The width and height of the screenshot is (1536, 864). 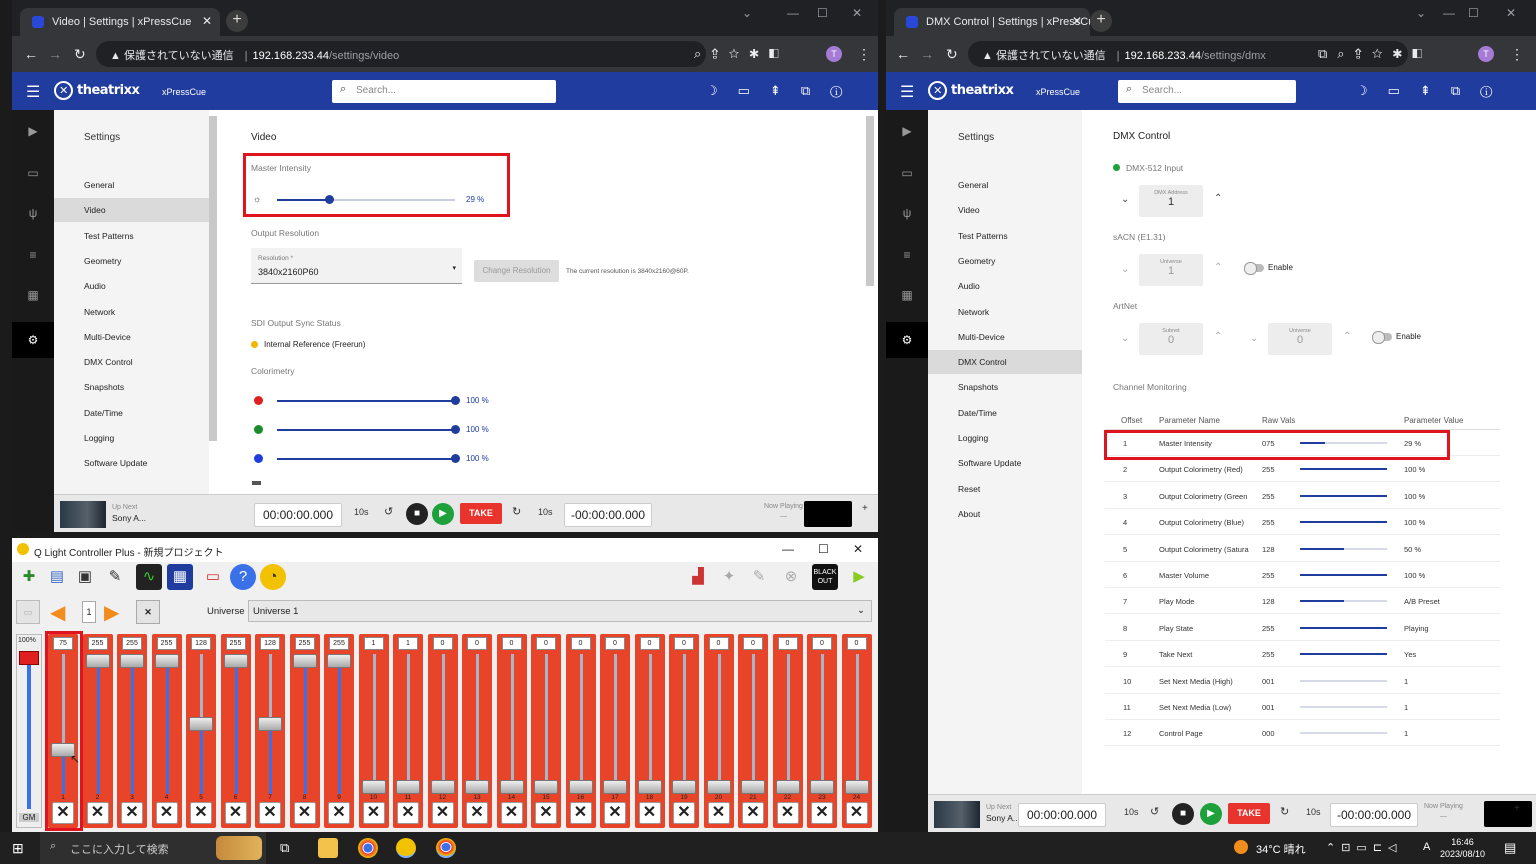 What do you see at coordinates (992, 22) in the screenshot?
I see `browser-tab: DMX Control | Settings | xPressCu ✕` at bounding box center [992, 22].